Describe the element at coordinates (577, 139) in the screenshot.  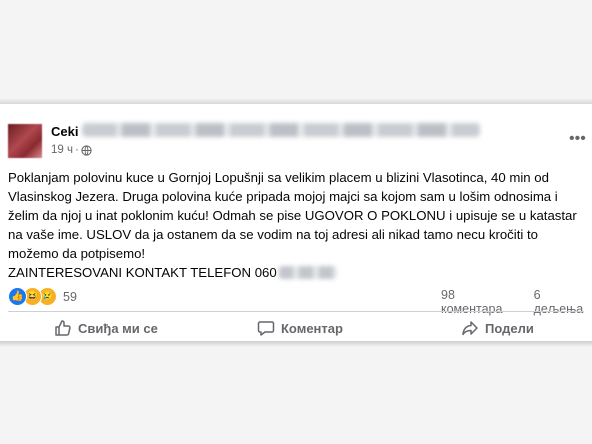
I see `more-icon: •••` at that location.